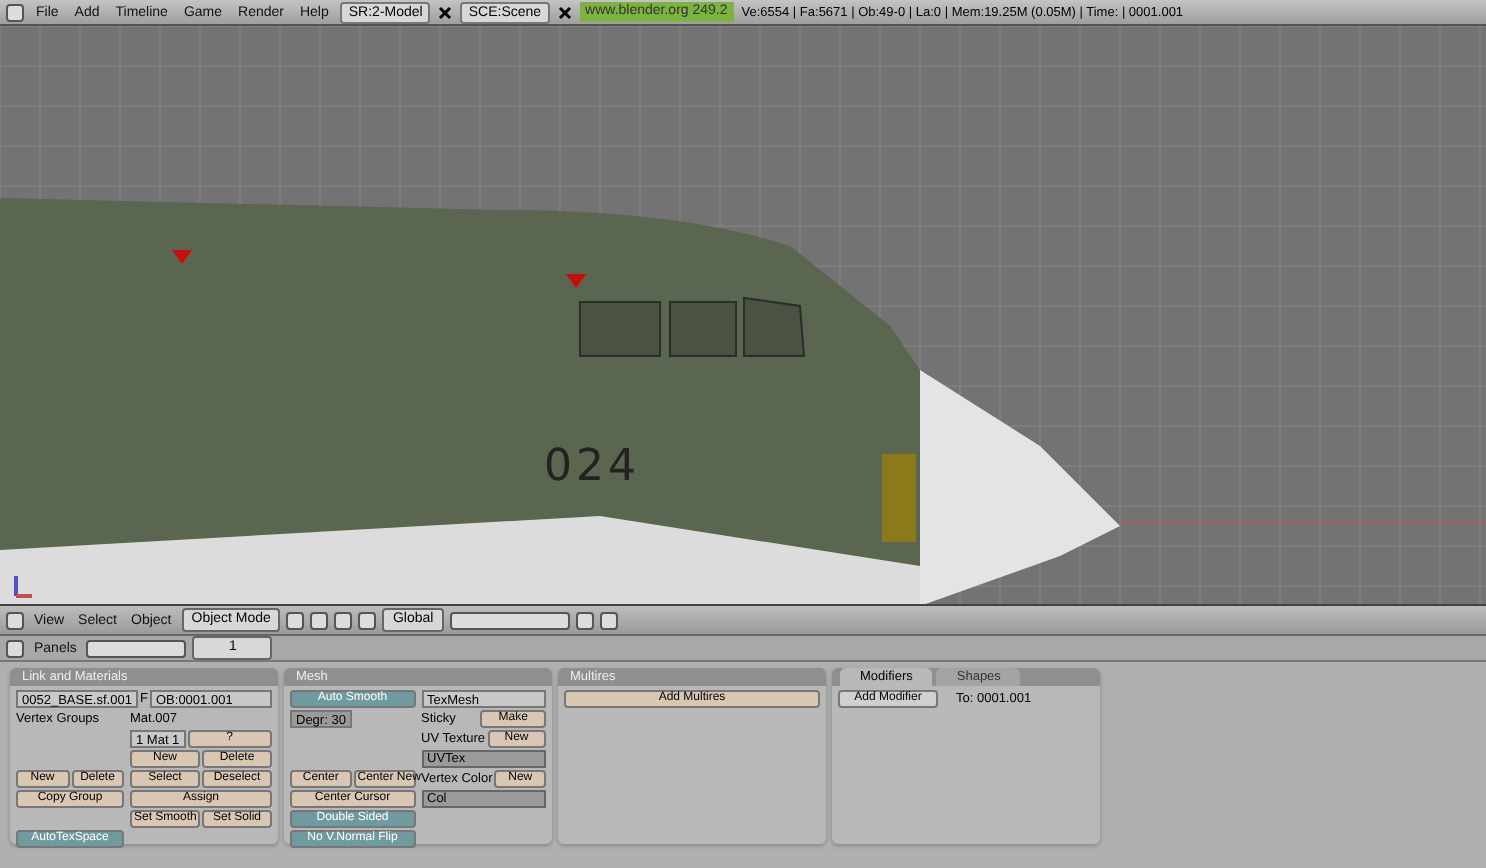 Image resolution: width=1486 pixels, height=868 pixels. Describe the element at coordinates (23, 587) in the screenshot. I see `axis-icon` at that location.